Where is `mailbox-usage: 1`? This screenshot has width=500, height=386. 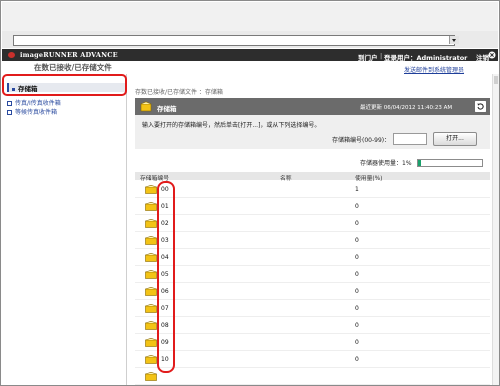
mailbox-usage: 1 is located at coordinates (357, 189).